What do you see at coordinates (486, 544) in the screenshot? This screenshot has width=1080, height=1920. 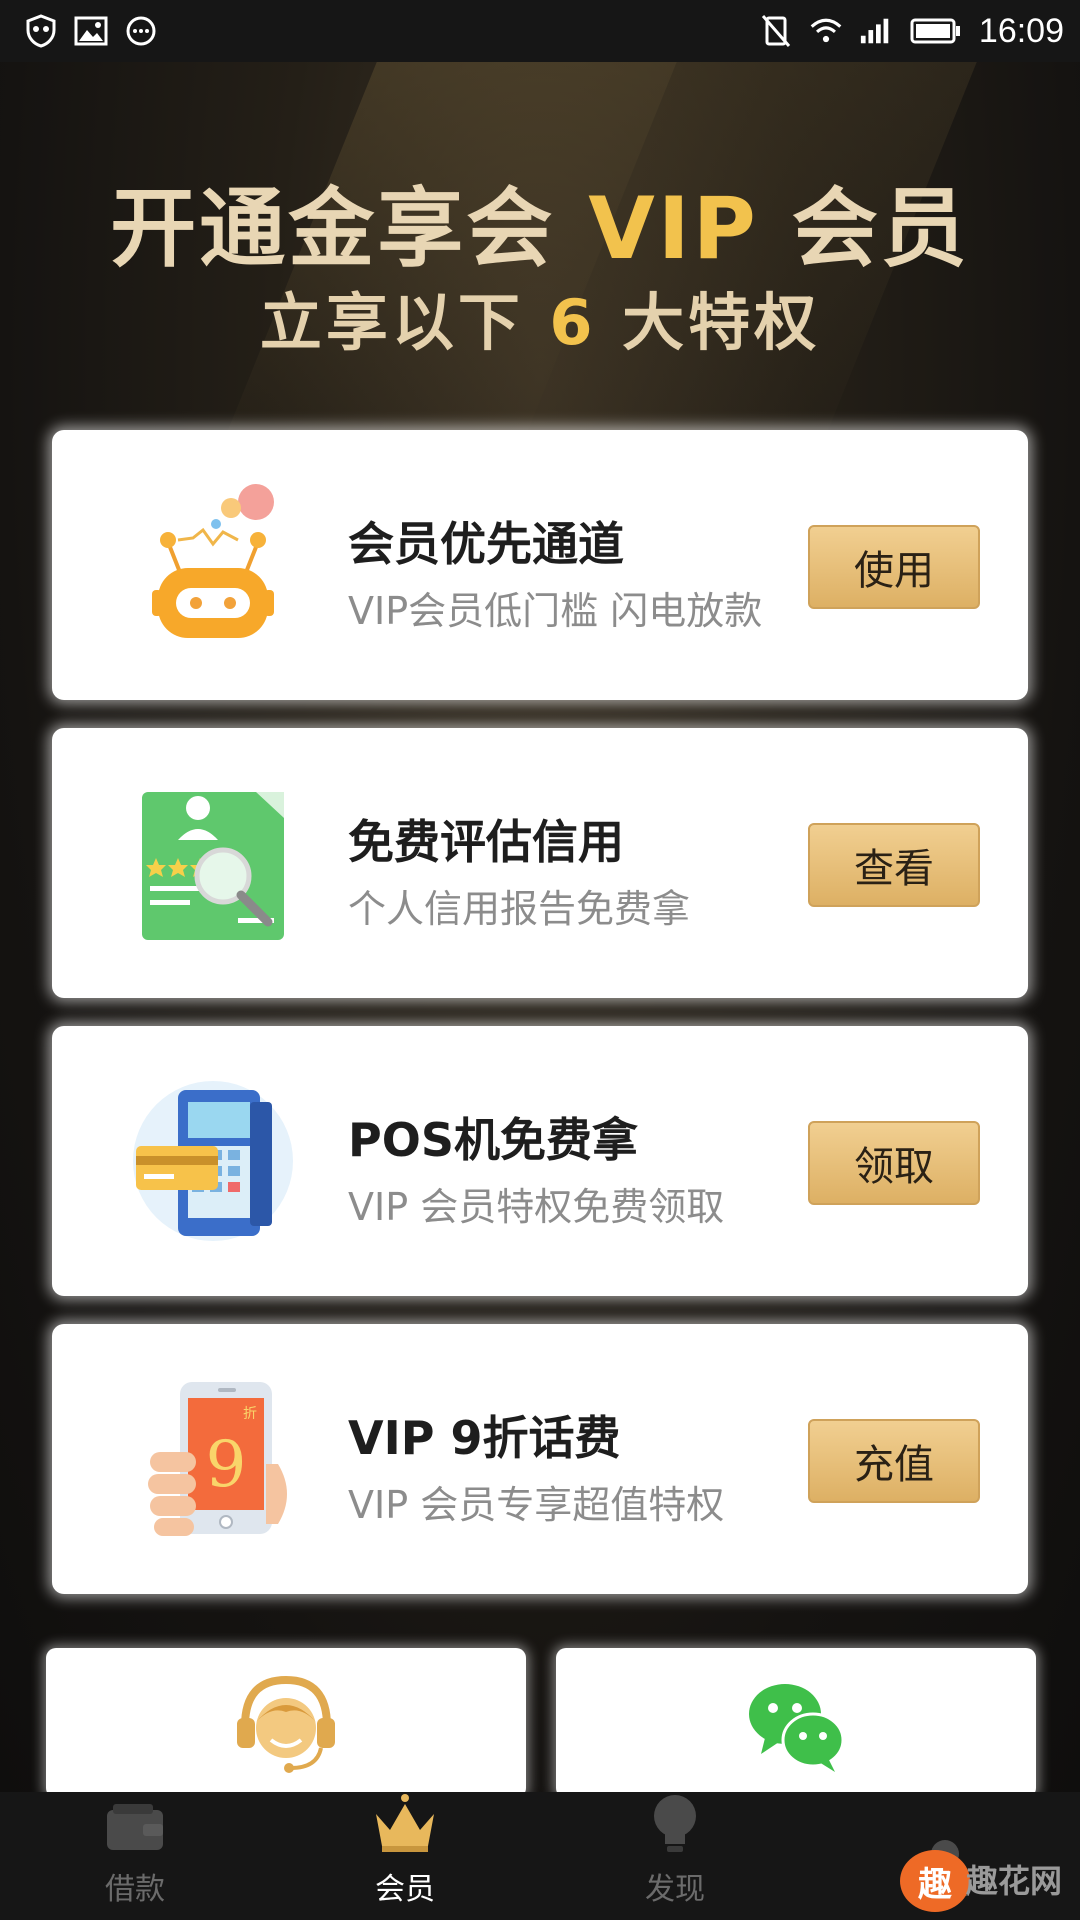 I see `card-title: 会员优先通道` at bounding box center [486, 544].